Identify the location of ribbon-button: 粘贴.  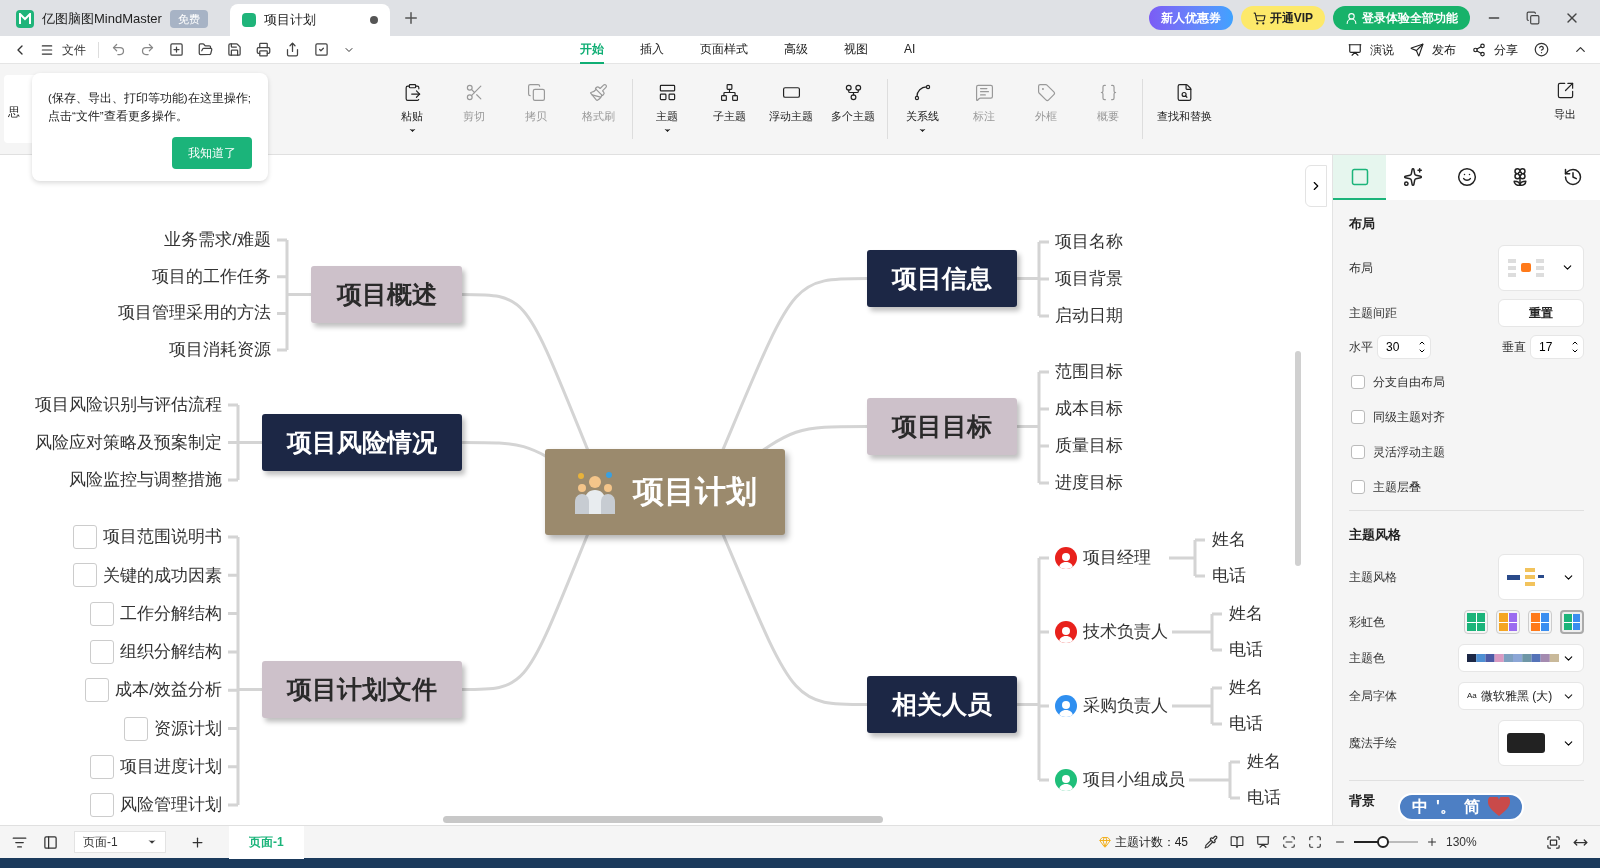
(412, 109).